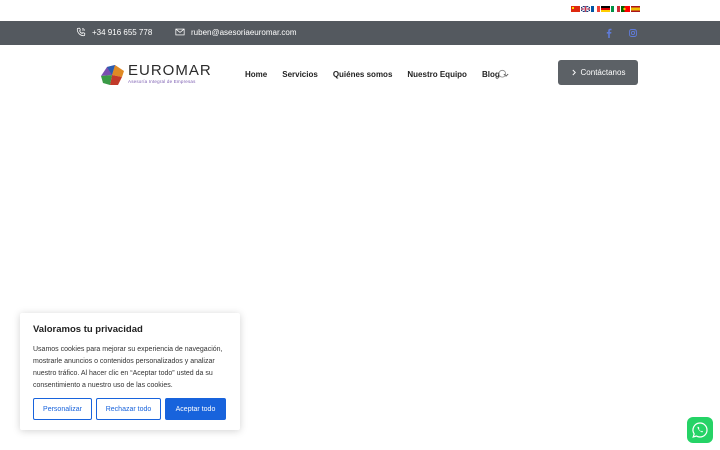 This screenshot has height=450, width=720. I want to click on phone-number: +34 916 655 778, so click(122, 32).